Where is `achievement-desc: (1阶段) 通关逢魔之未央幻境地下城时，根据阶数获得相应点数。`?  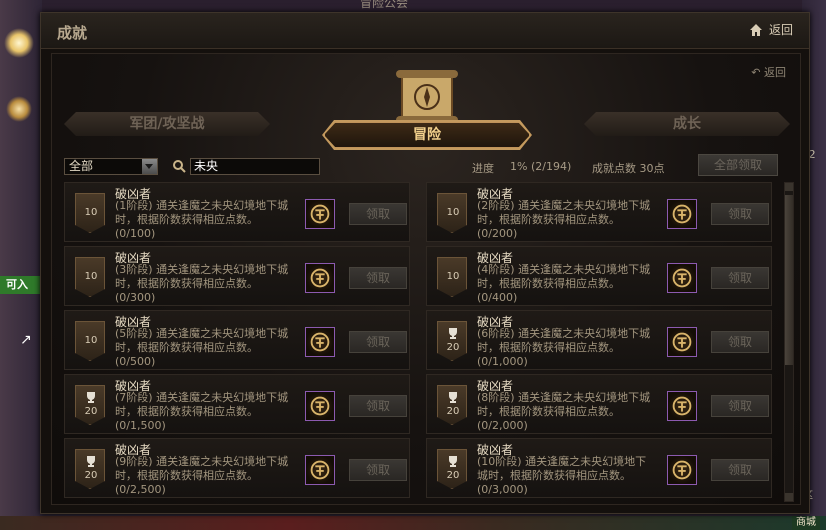 achievement-desc: (1阶段) 通关逢魔之未央幻境地下城时，根据阶数获得相应点数。 is located at coordinates (202, 212).